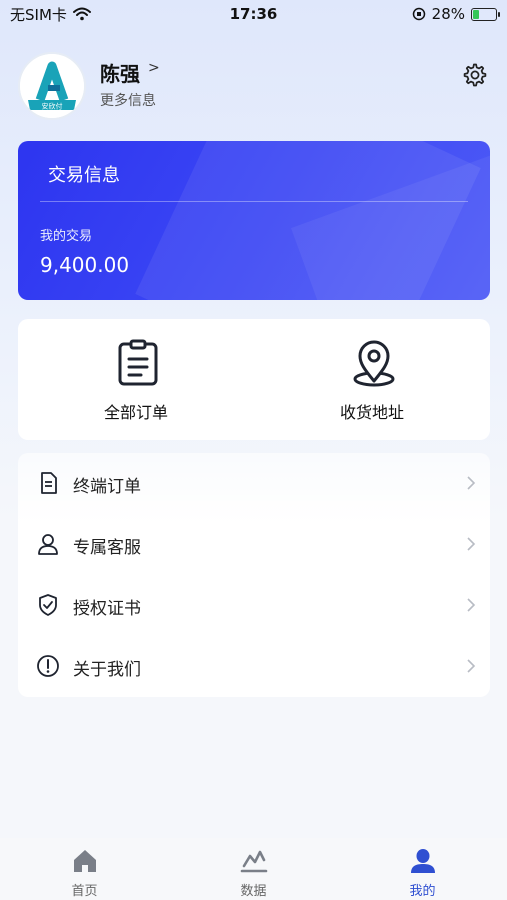 This screenshot has width=507, height=900. Describe the element at coordinates (48, 666) in the screenshot. I see `info-icon` at that location.